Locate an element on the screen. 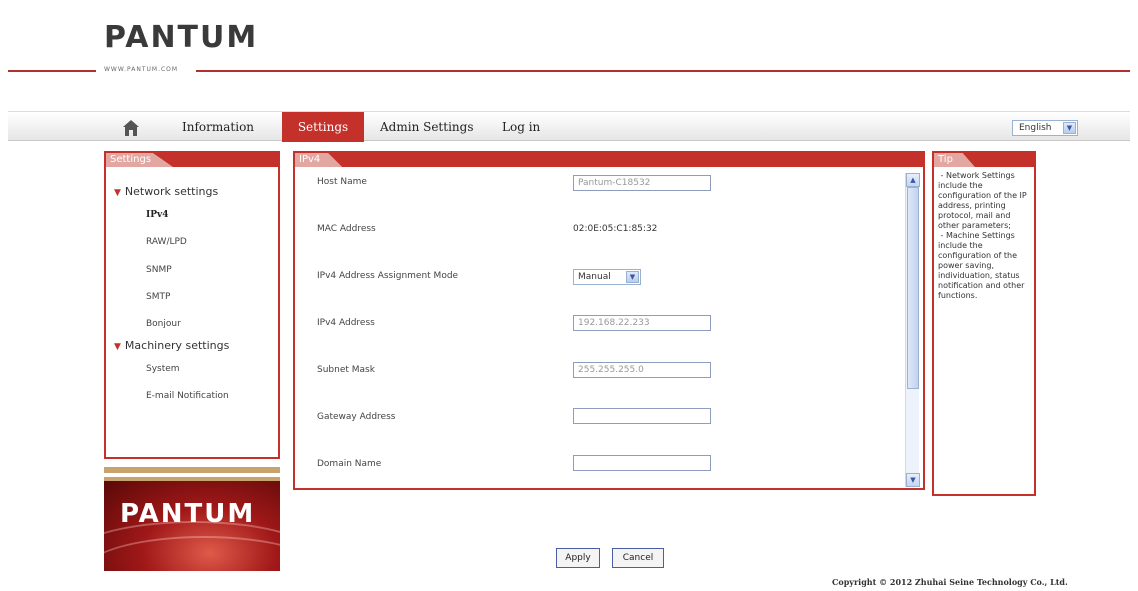 This screenshot has width=1138, height=591. host-name-input: Pantum-C18532 is located at coordinates (642, 183).